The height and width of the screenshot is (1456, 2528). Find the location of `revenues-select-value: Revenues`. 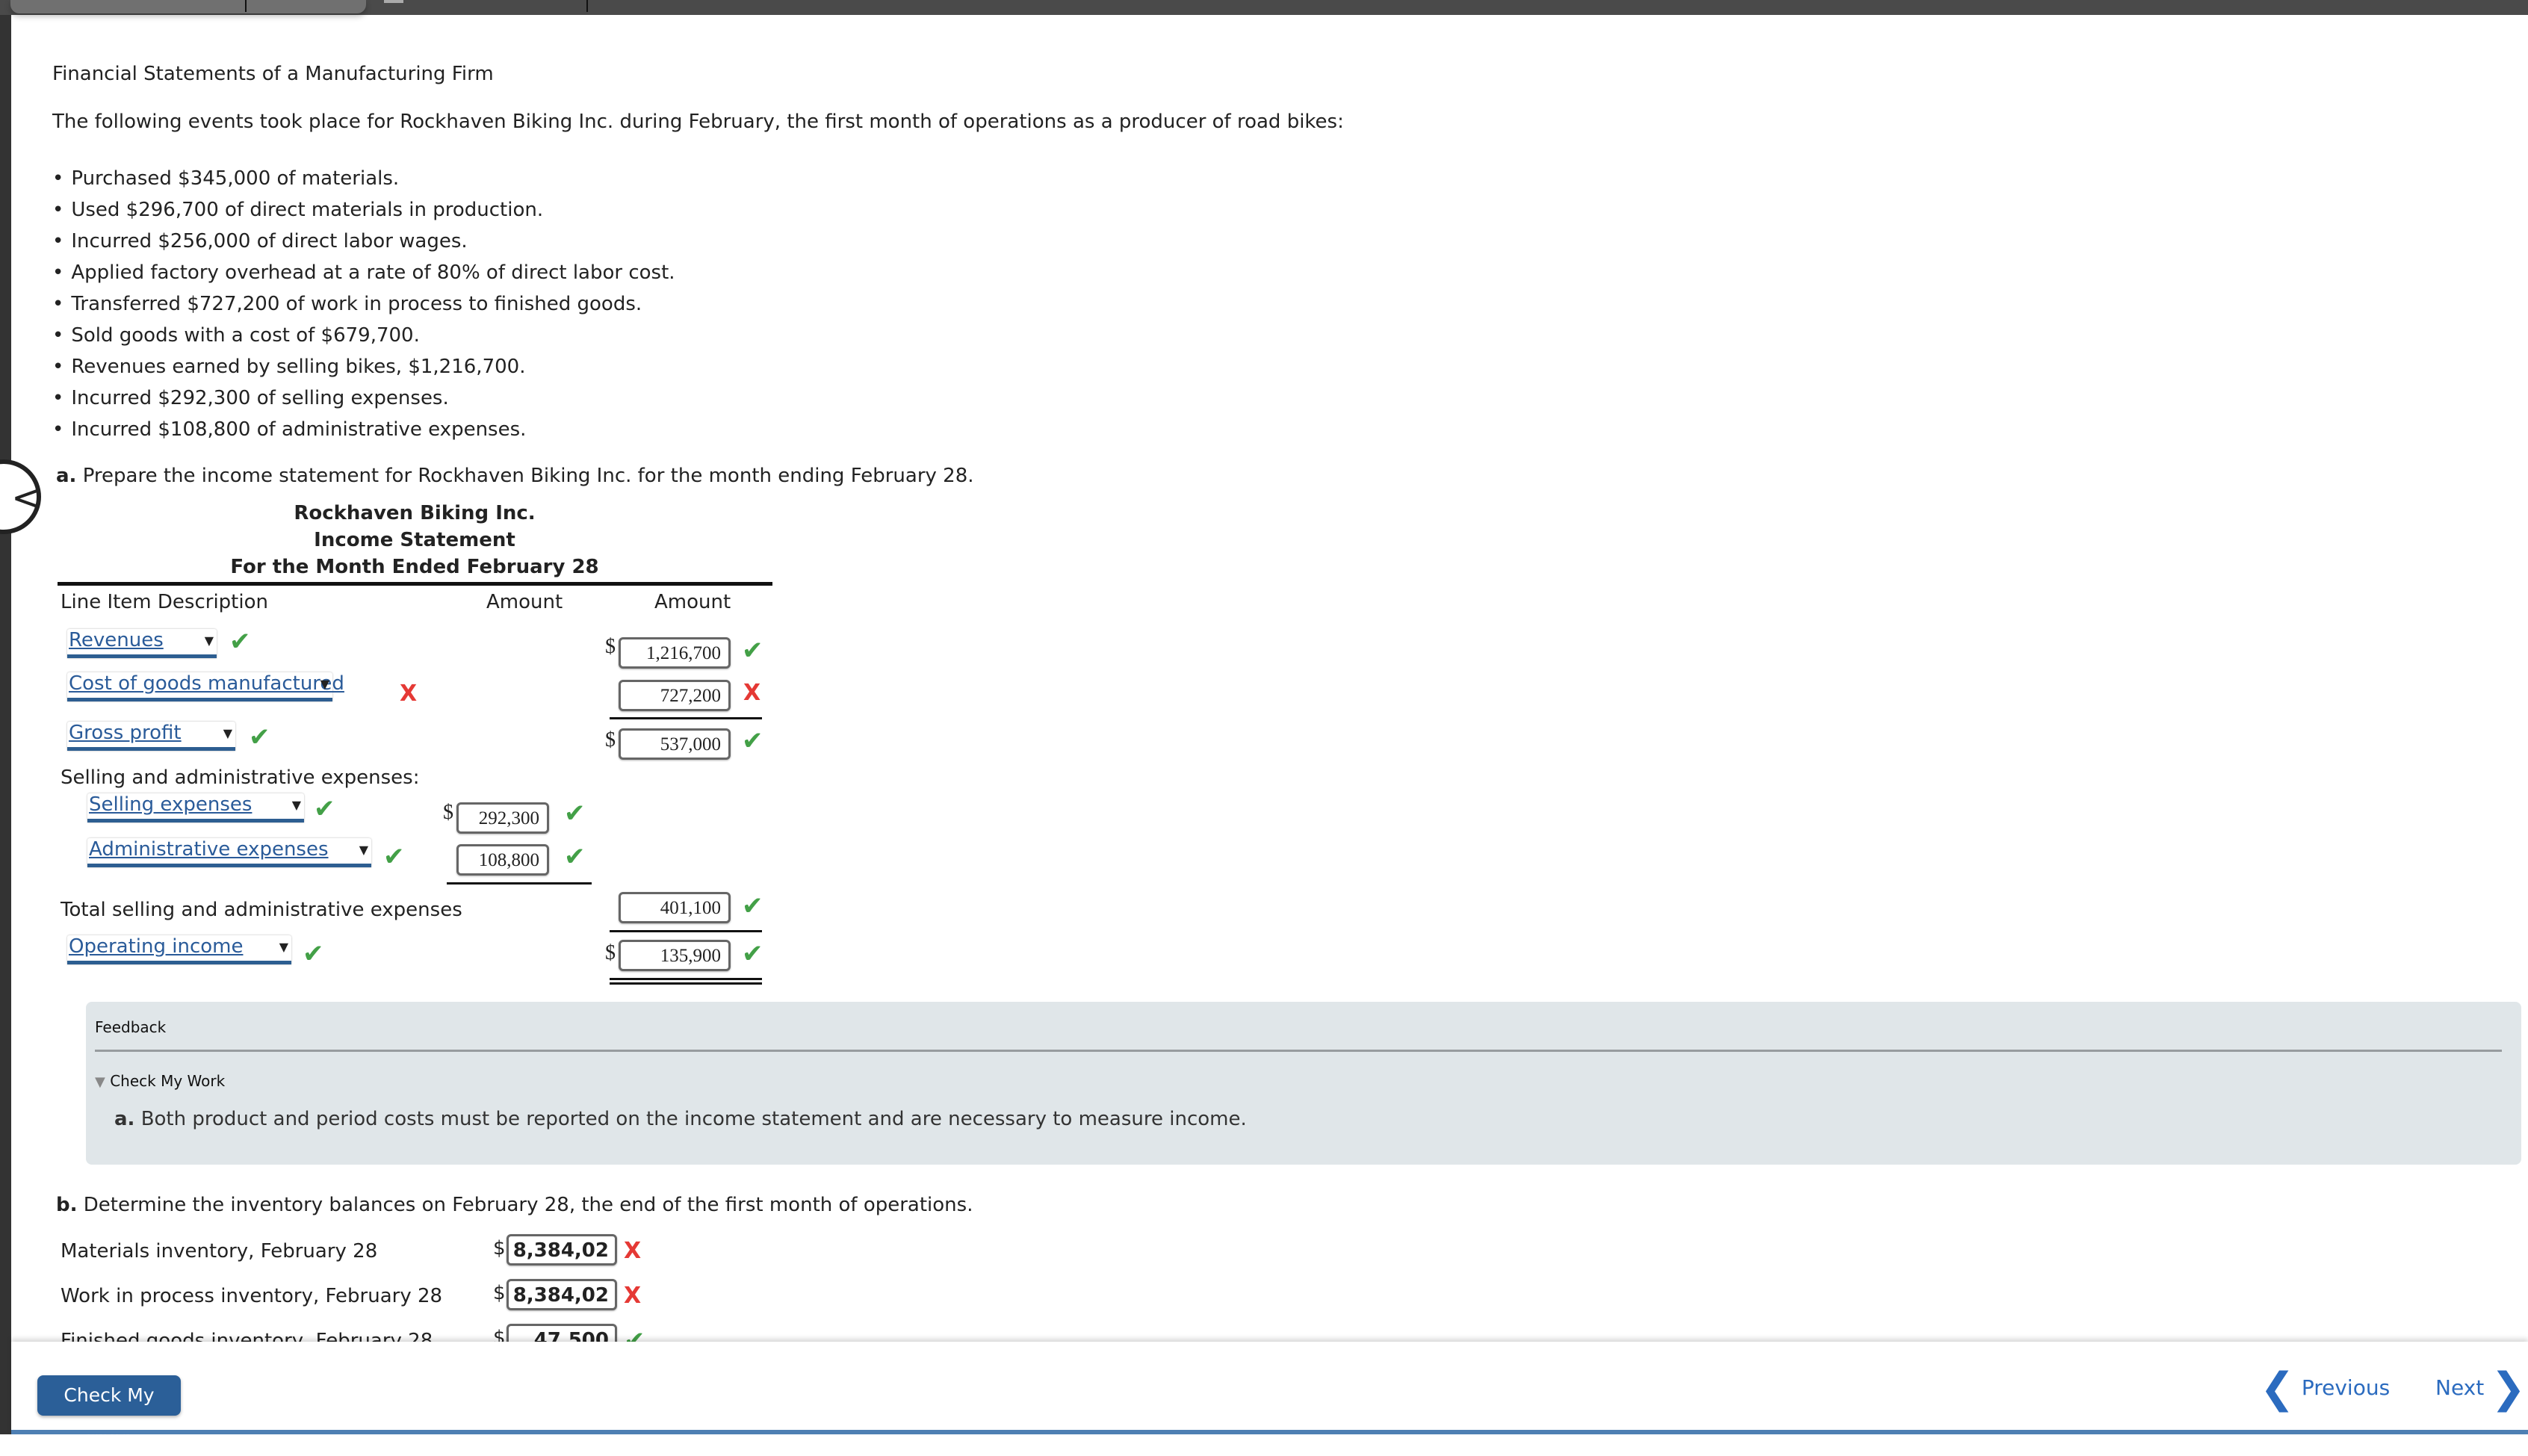

revenues-select-value: Revenues is located at coordinates (116, 640).